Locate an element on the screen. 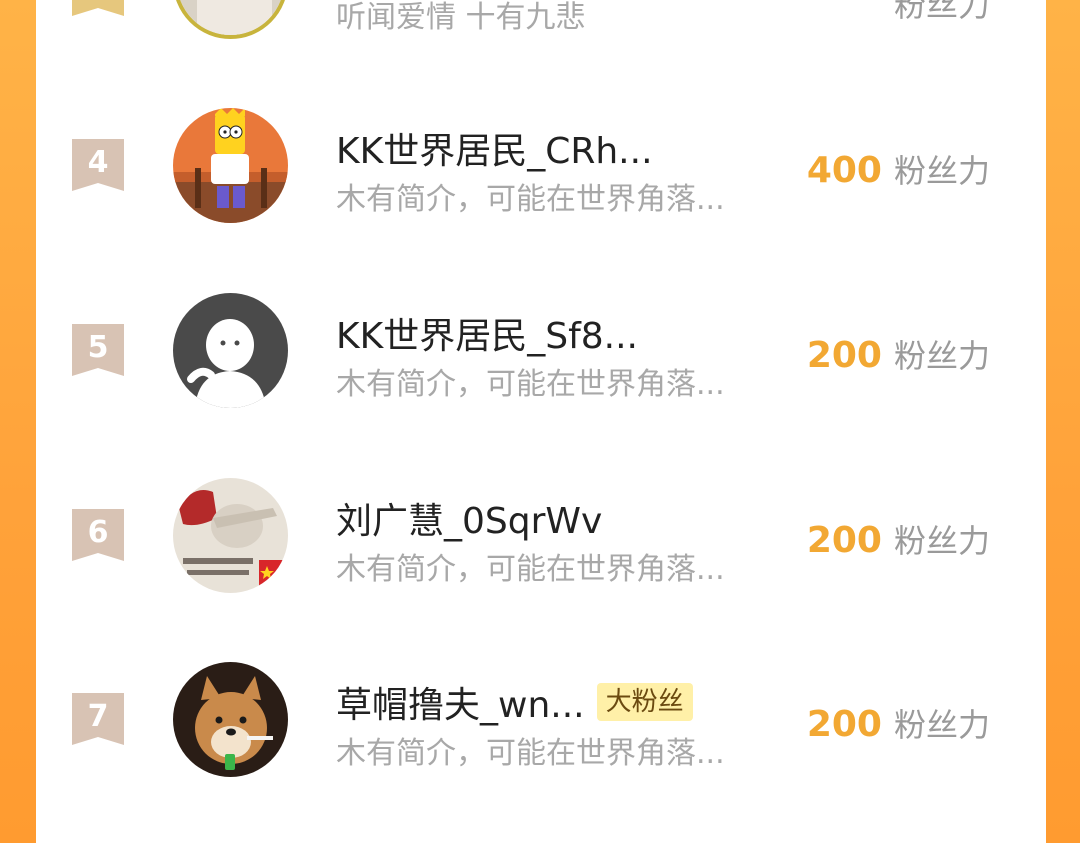 This screenshot has height=843, width=1080. big-fan-badge: 大粉丝 is located at coordinates (644, 702).